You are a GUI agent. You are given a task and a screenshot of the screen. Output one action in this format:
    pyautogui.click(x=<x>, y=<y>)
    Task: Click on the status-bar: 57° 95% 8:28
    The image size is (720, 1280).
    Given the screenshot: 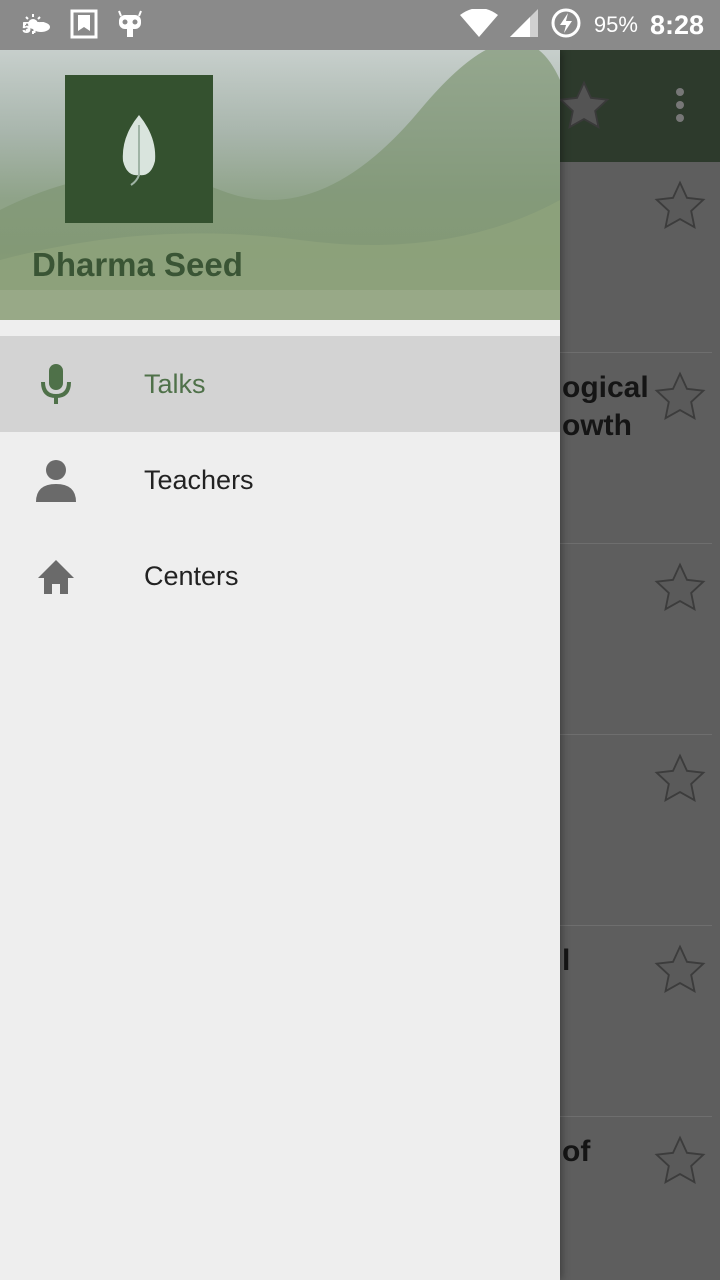 What is the action you would take?
    pyautogui.click(x=360, y=25)
    